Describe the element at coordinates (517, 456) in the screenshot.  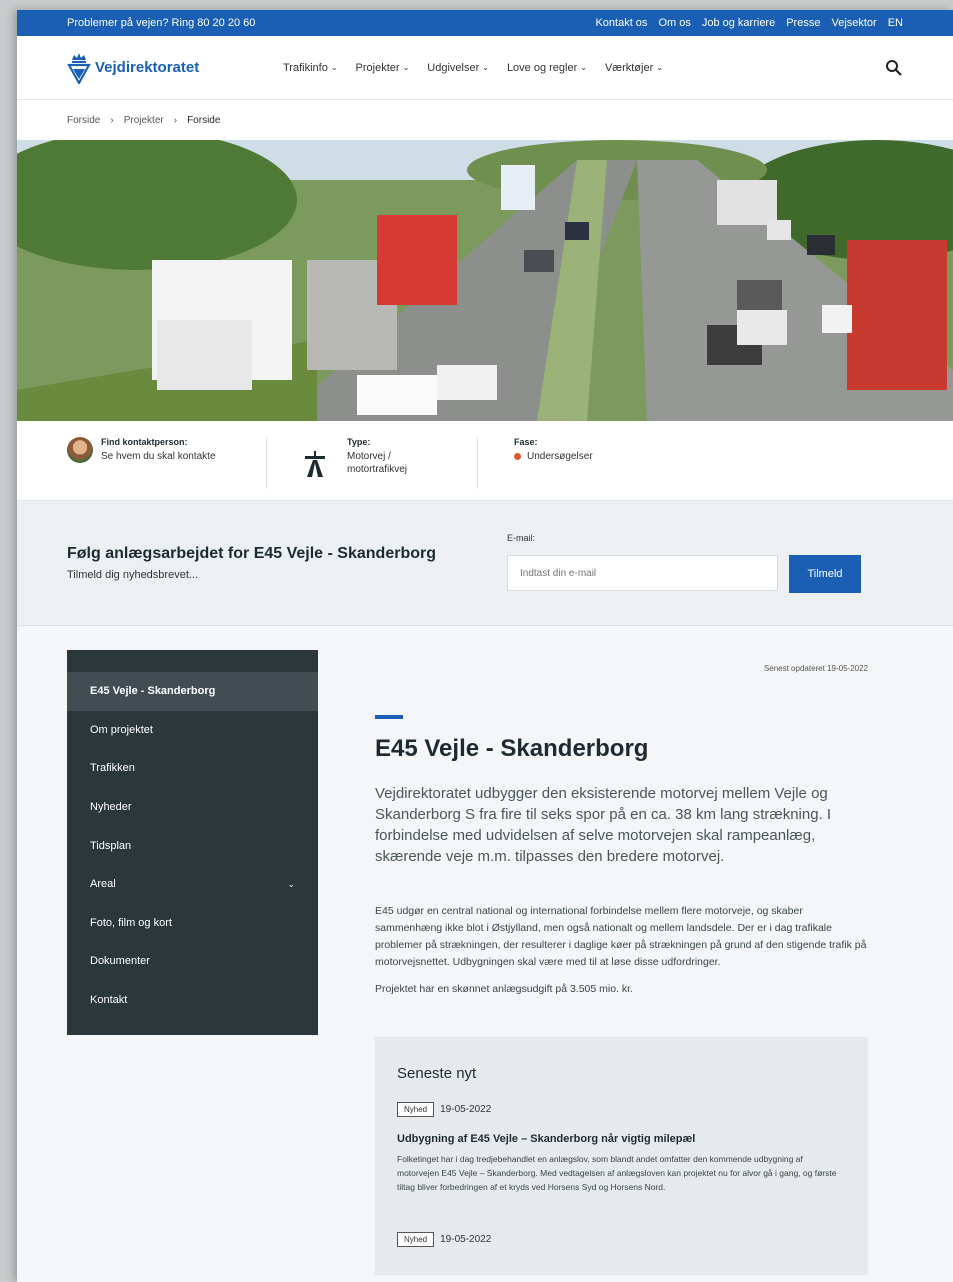
I see `phase-status-dot` at that location.